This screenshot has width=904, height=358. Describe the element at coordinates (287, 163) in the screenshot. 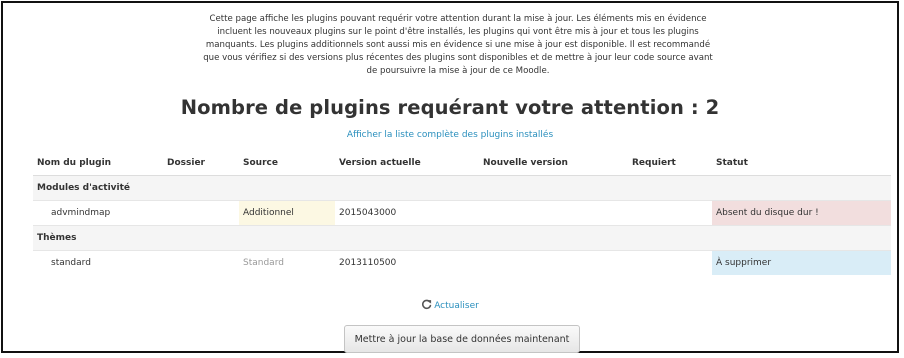

I see `col-header-source: Source` at that location.